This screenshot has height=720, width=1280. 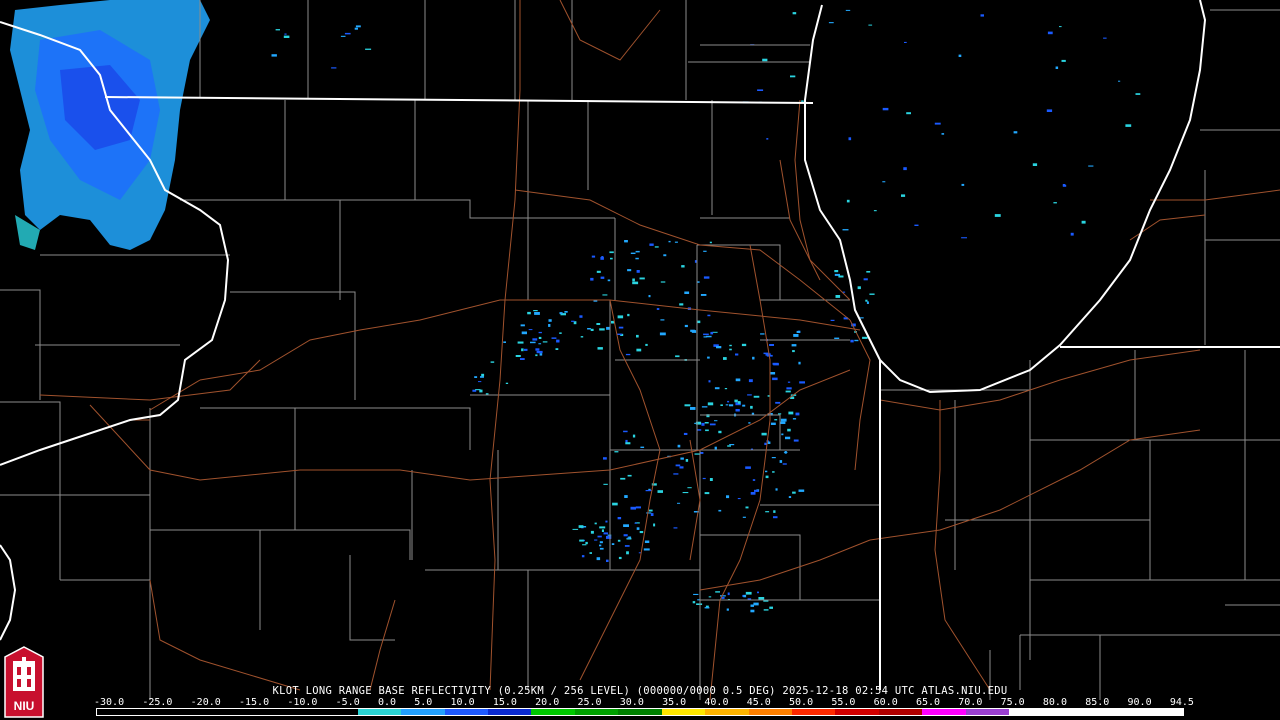 What do you see at coordinates (423, 702) in the screenshot?
I see `scale-label: 5.0` at bounding box center [423, 702].